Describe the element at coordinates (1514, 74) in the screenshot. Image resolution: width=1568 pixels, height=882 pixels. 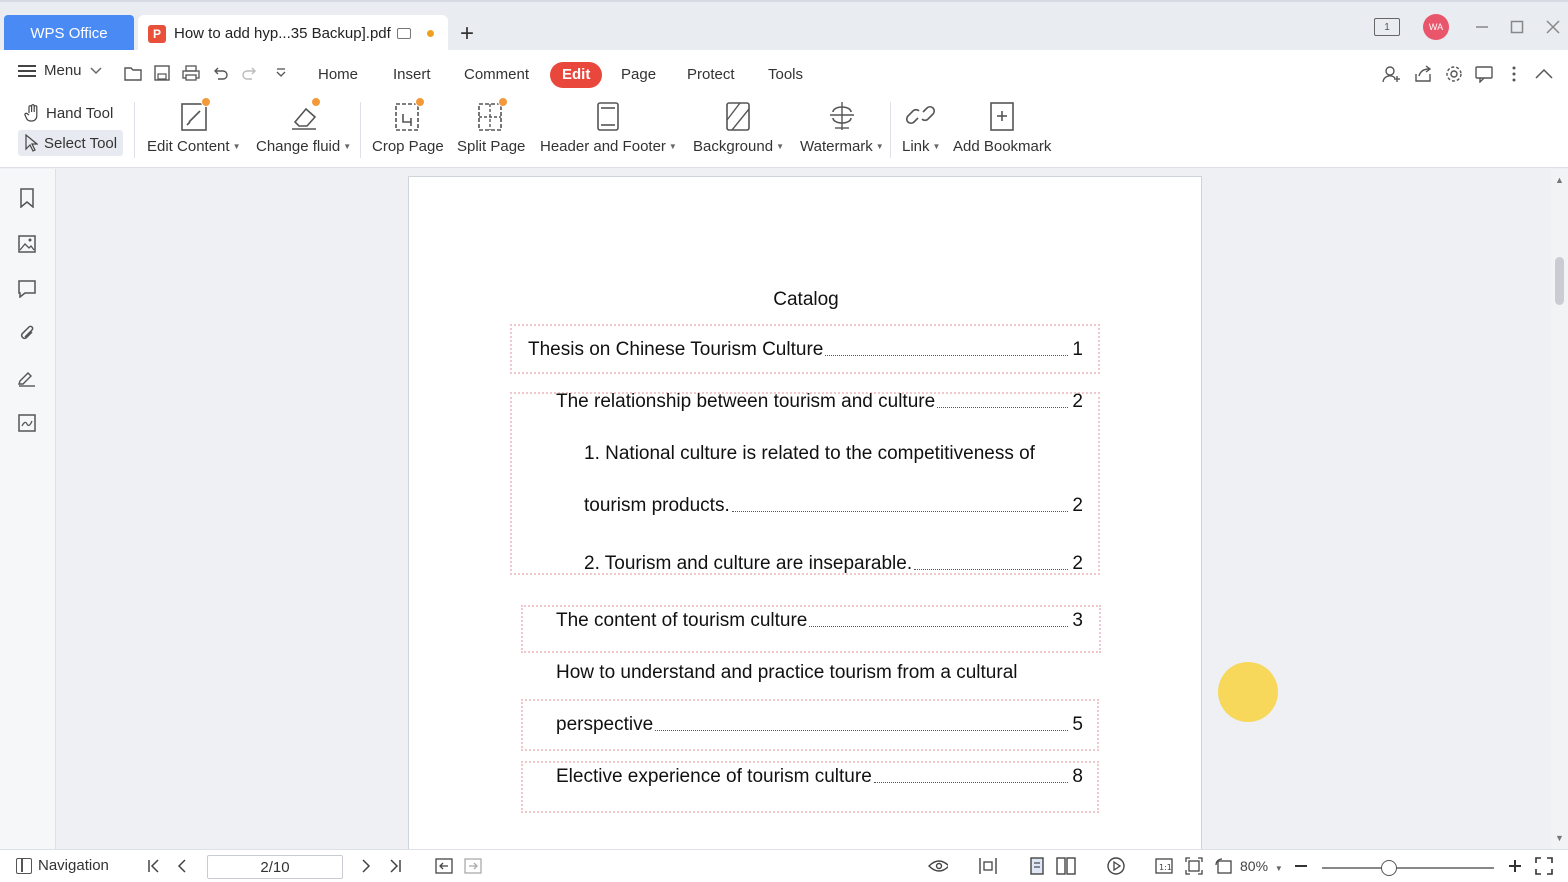
I see `more-options-icon` at that location.